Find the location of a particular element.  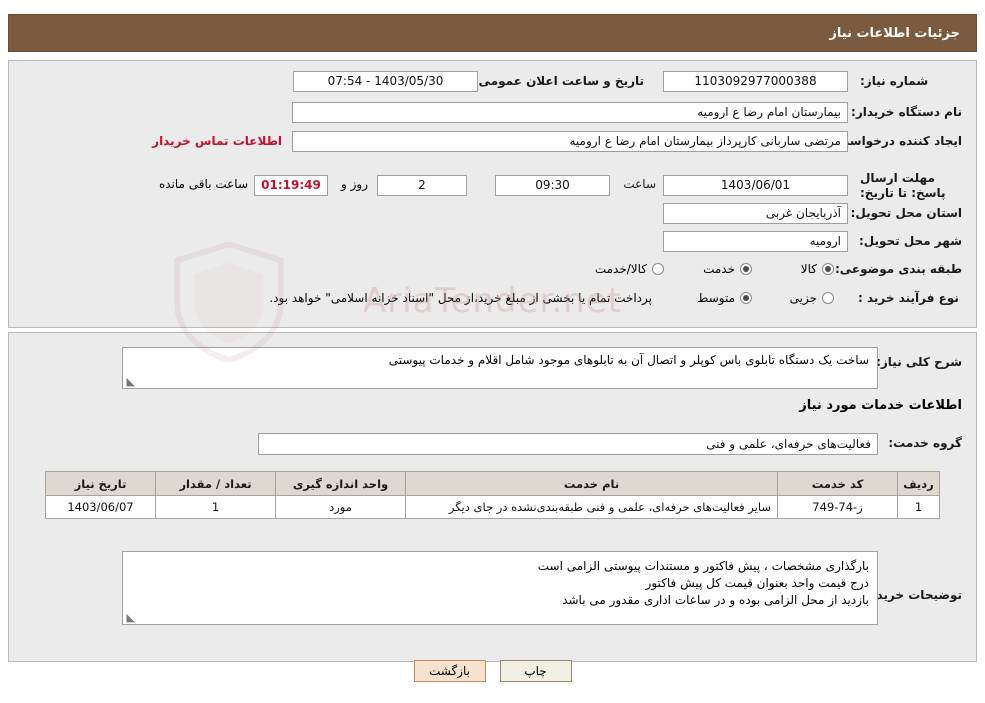

province-label: استان محل تحویل: is located at coordinates (906, 213).